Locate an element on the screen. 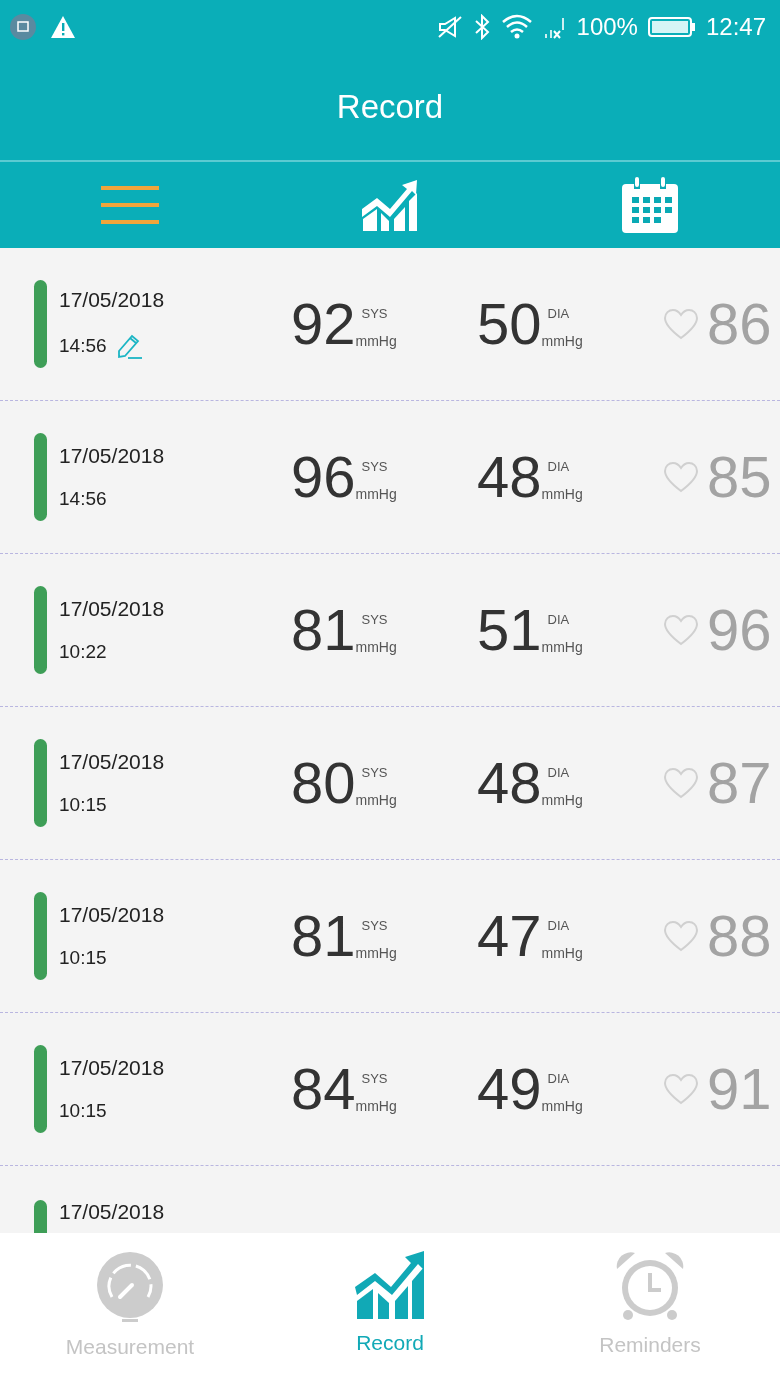 The height and width of the screenshot is (1386, 780). diastolic-value: 50 is located at coordinates (509, 324).